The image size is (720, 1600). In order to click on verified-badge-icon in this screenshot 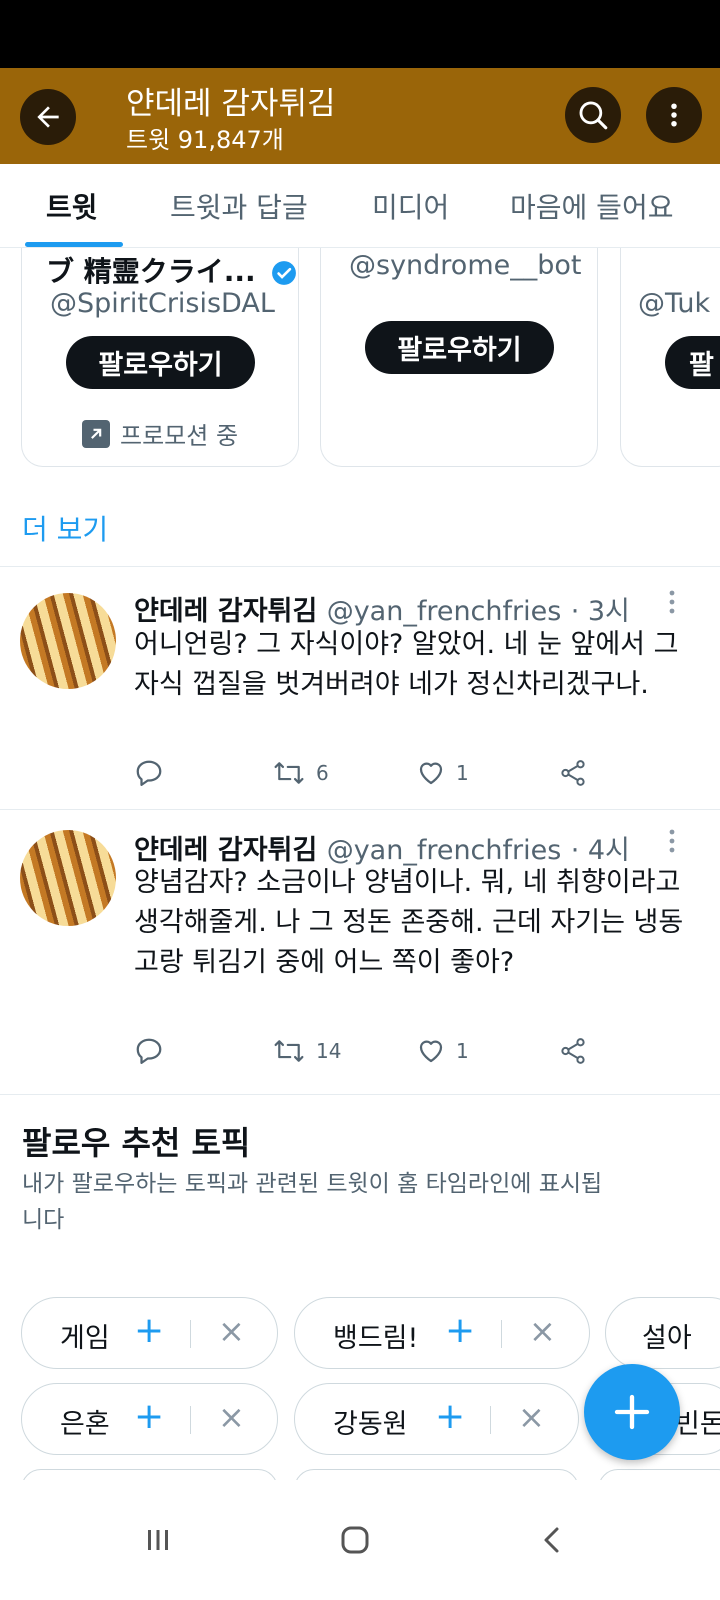, I will do `click(284, 273)`.